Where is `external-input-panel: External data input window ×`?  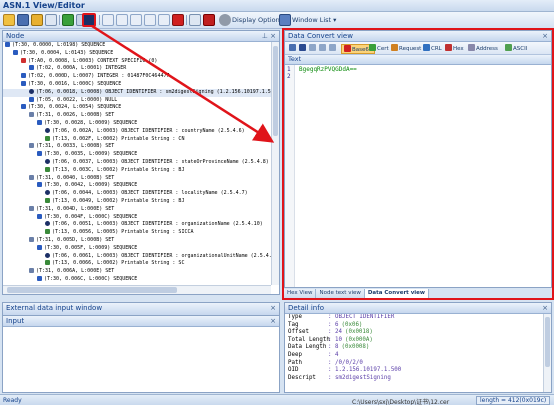
external-input-panel: External data input window × is located at coordinates (141, 309).